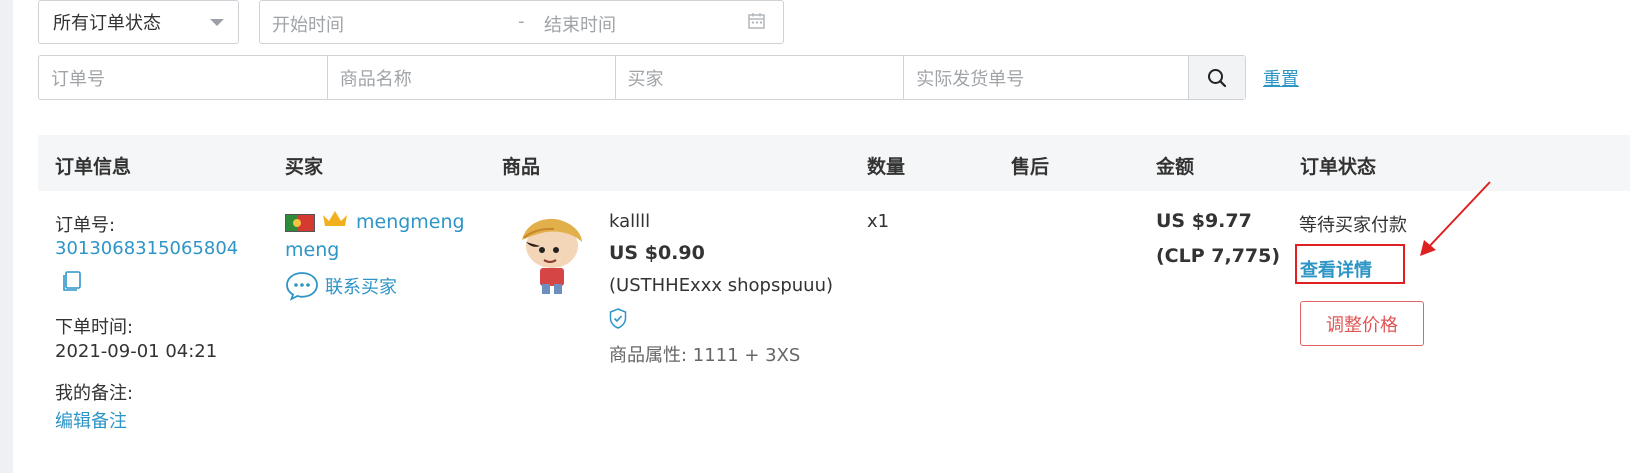  Describe the element at coordinates (217, 22) in the screenshot. I see `chevron-down-icon` at that location.